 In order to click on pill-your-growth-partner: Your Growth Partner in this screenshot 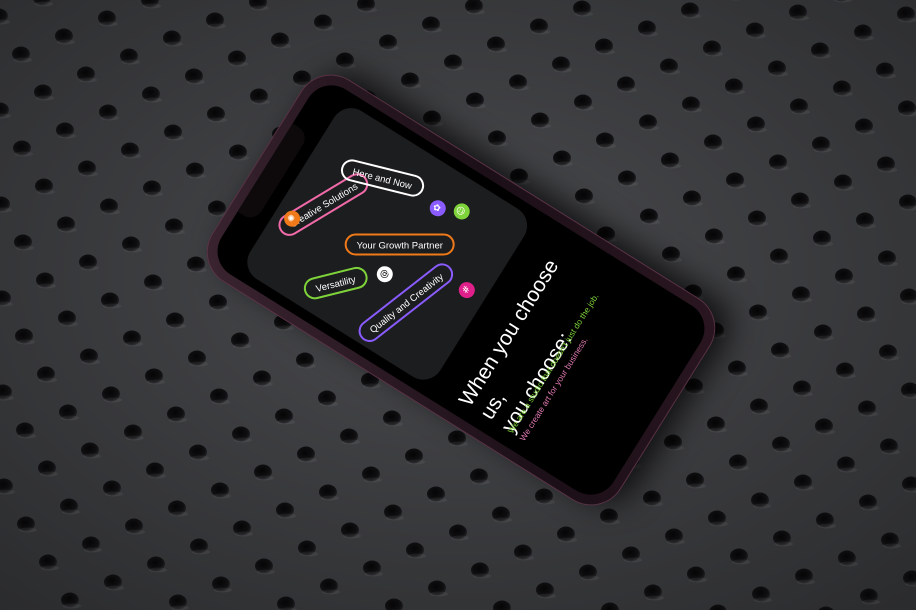, I will do `click(399, 244)`.